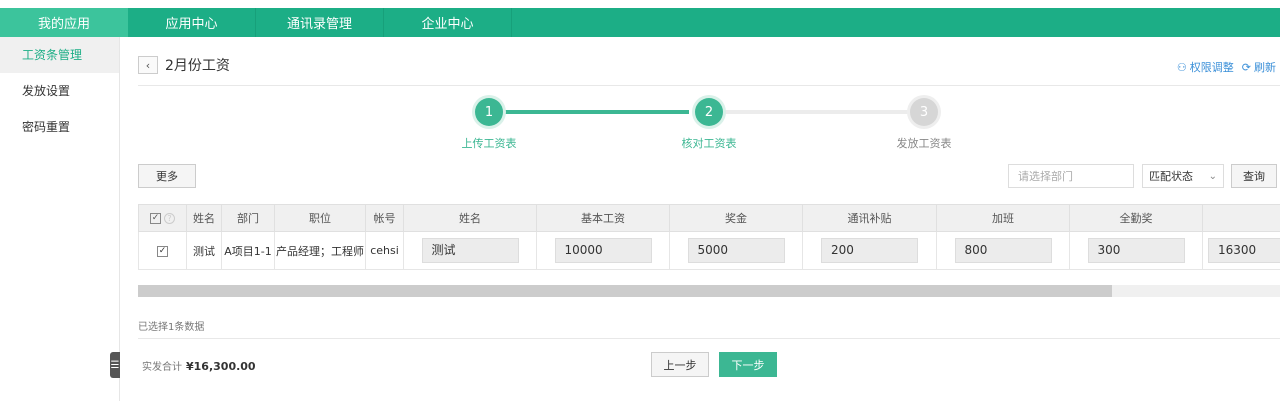 The image size is (1280, 401). Describe the element at coordinates (1254, 176) in the screenshot. I see `query-button: 查询` at that location.